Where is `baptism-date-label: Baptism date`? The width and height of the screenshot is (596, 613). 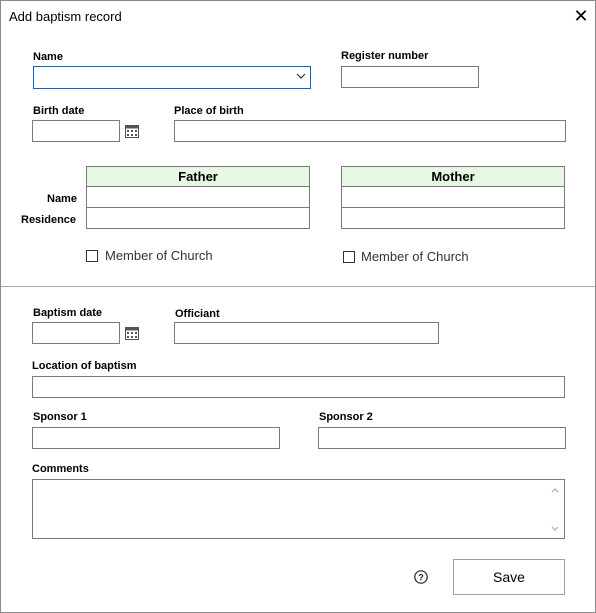 baptism-date-label: Baptism date is located at coordinates (68, 313).